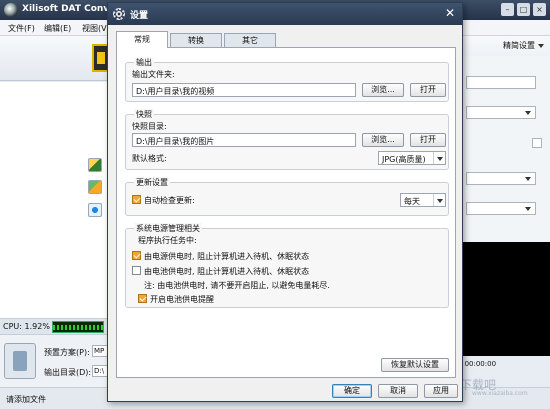 The height and width of the screenshot is (409, 550). Describe the element at coordinates (78, 327) in the screenshot. I see `cpu-graph` at that location.